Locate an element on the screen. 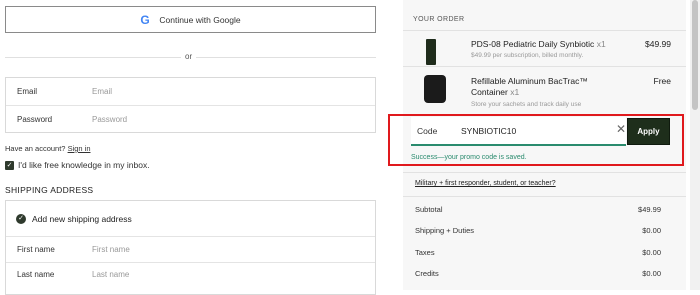 The width and height of the screenshot is (700, 295). add-new-address-option: ✓ Add new shipping address is located at coordinates (190, 219).